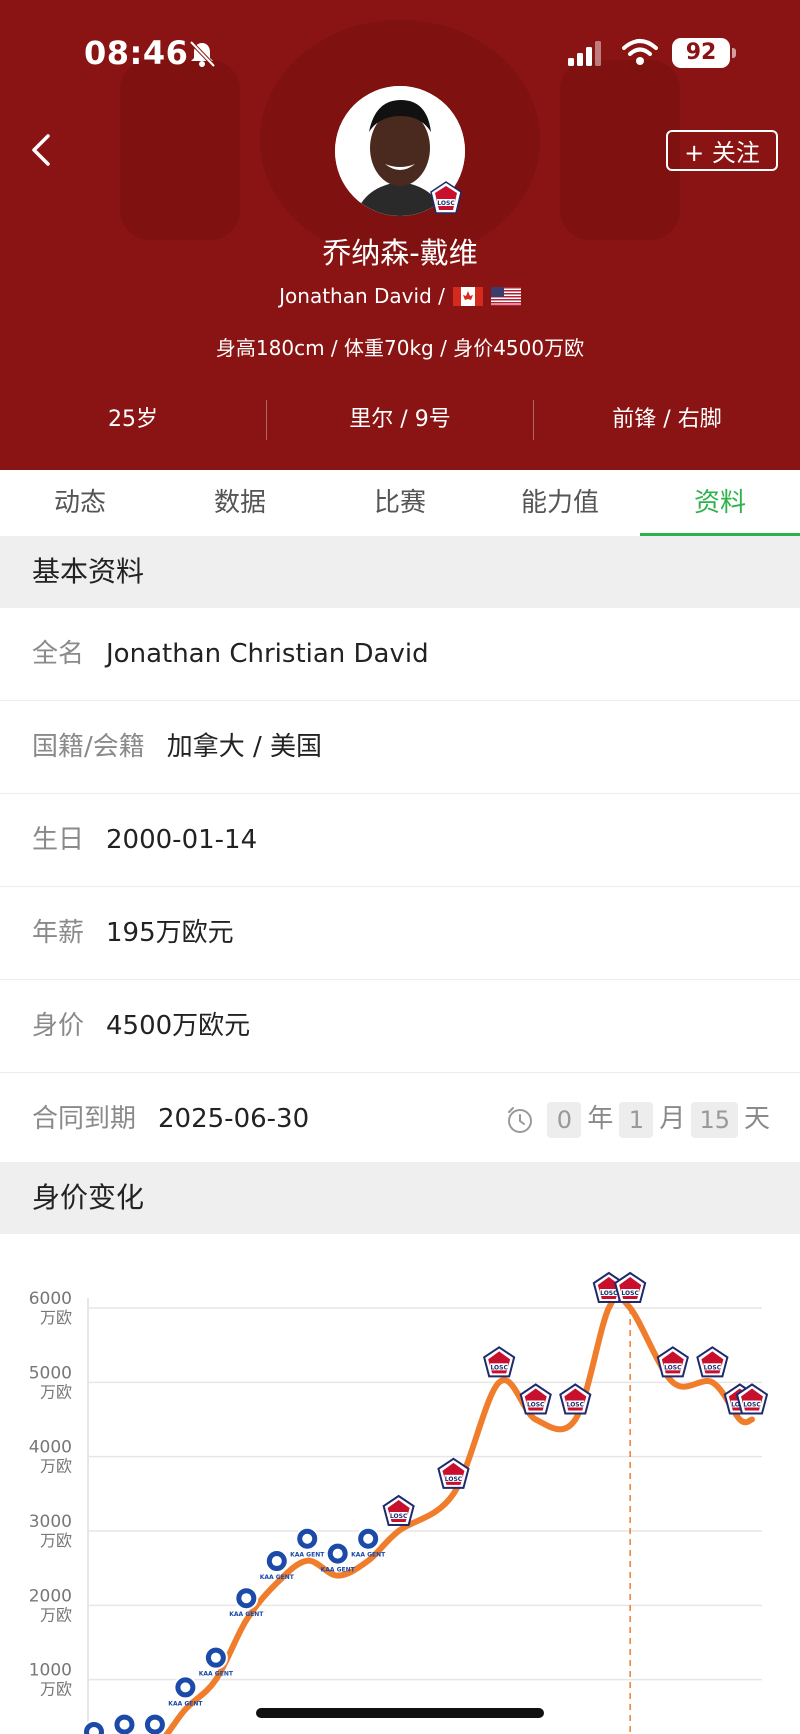 The width and height of the screenshot is (800, 1734). Describe the element at coordinates (50, 1299) in the screenshot. I see `y-tick-label: 6000` at that location.